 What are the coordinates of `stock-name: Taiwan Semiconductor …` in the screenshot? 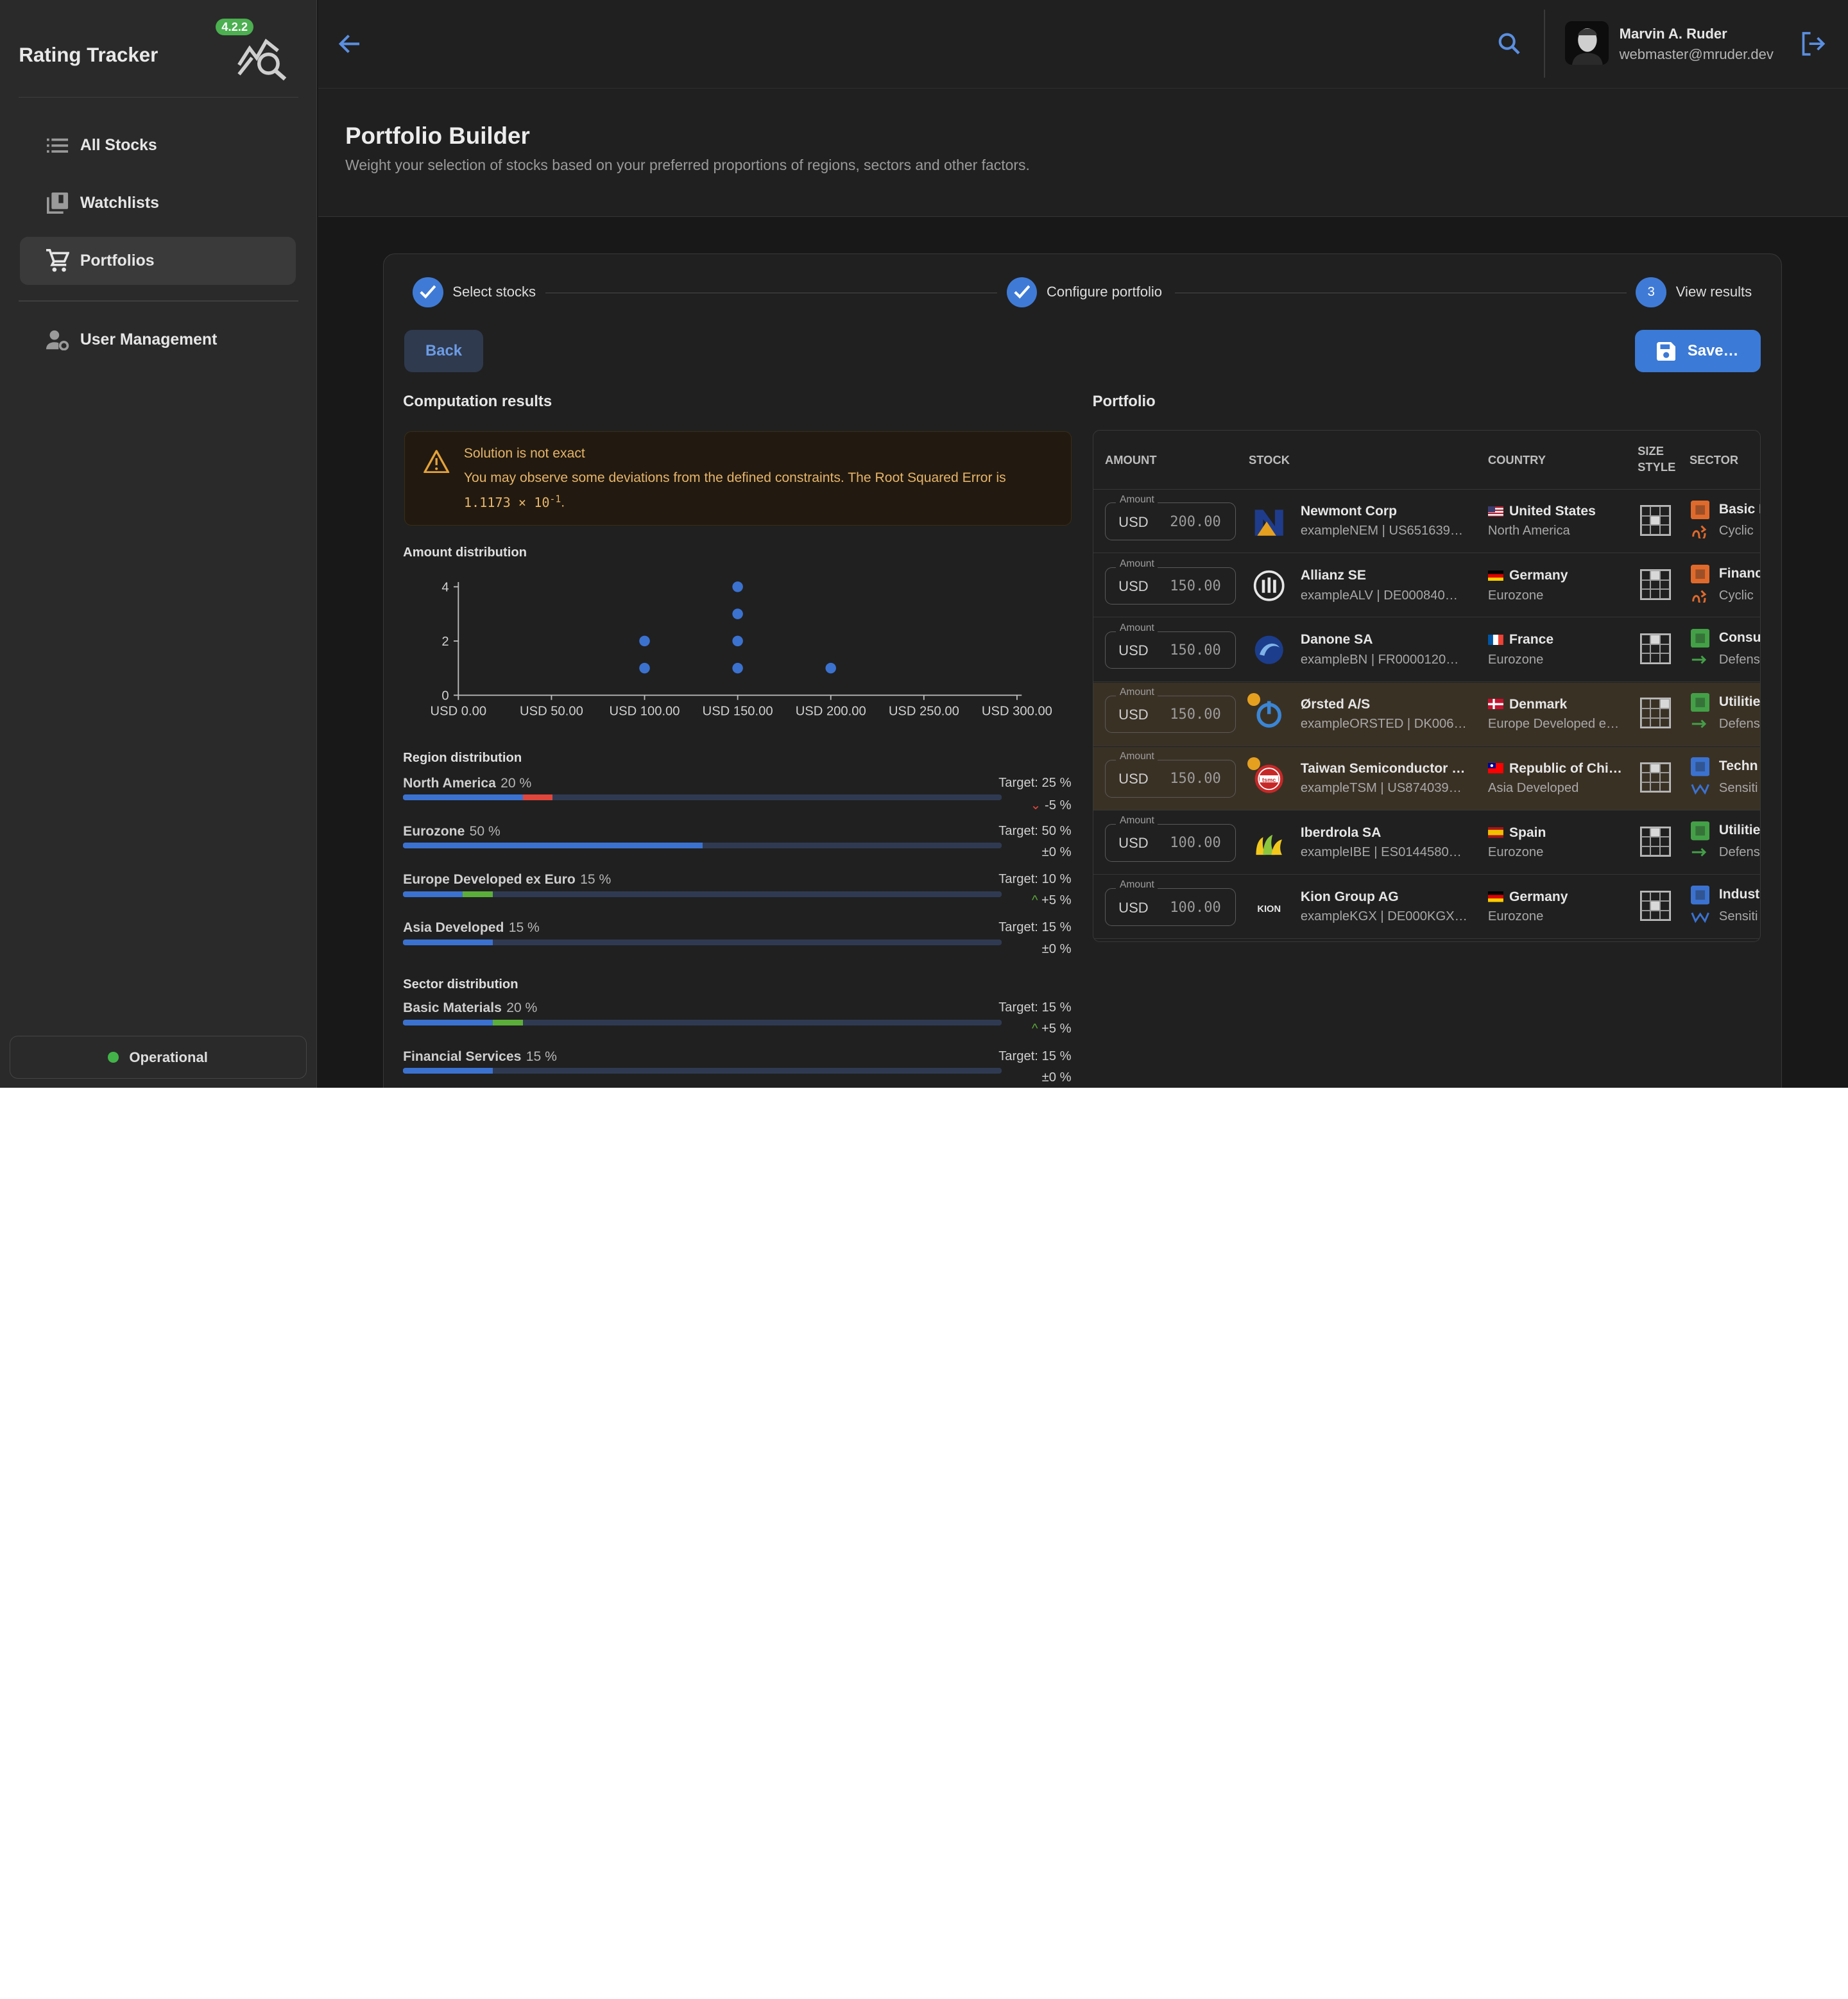 It's located at (1383, 768).